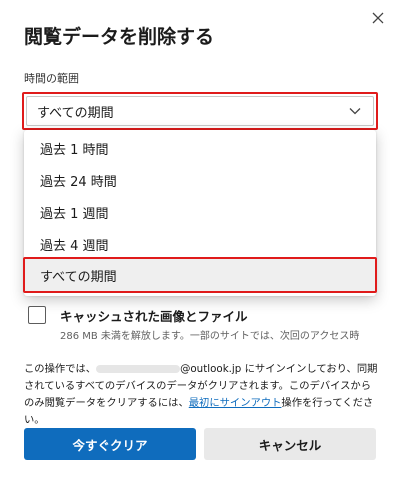 This screenshot has width=400, height=484. I want to click on dialog-title: 閲覧データを削除する, so click(119, 37).